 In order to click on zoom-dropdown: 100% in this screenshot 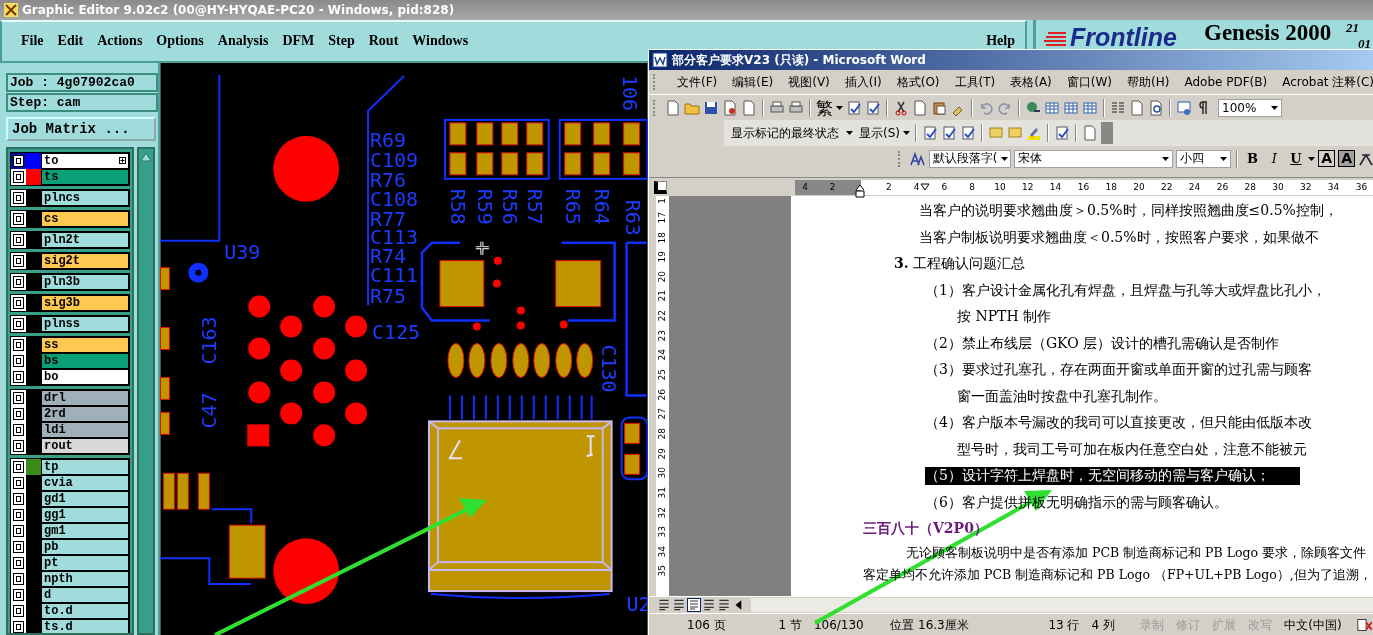, I will do `click(1250, 107)`.